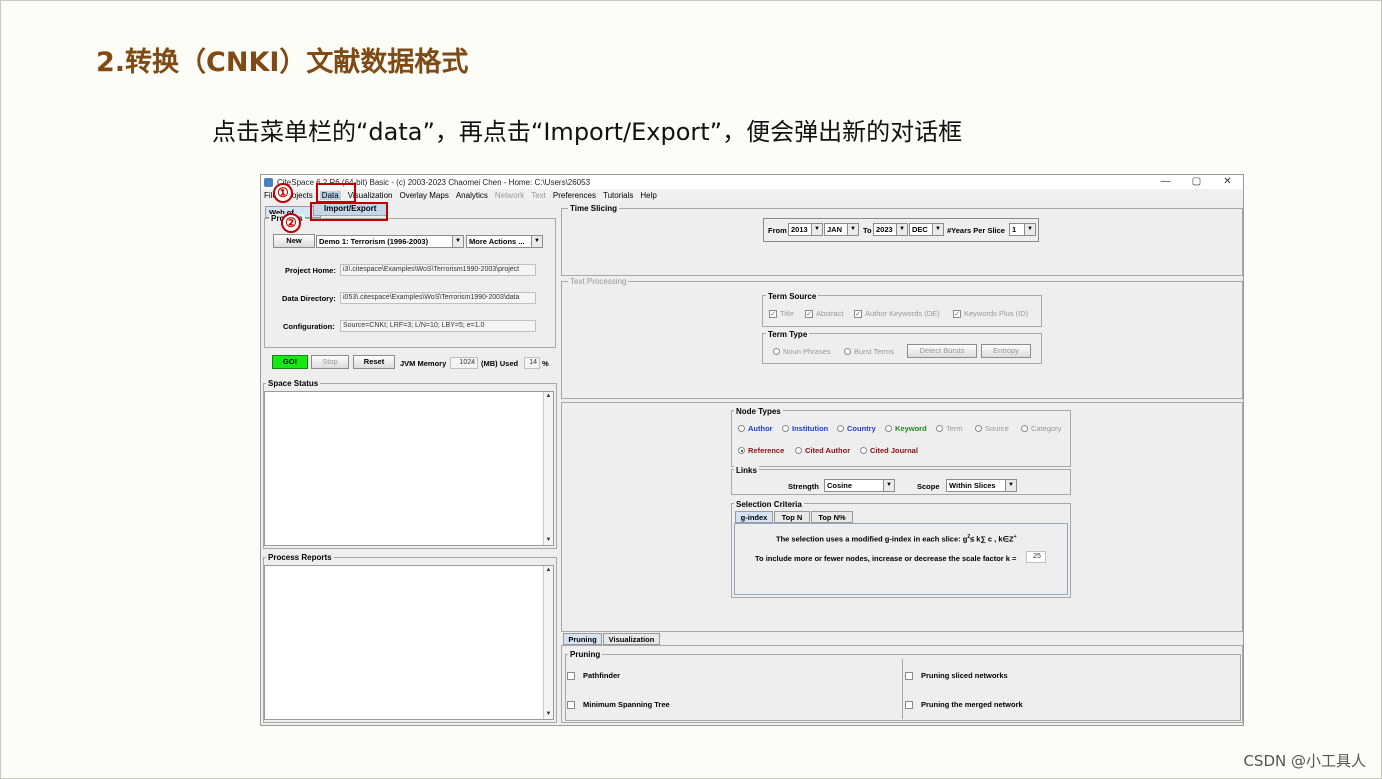 Image resolution: width=1382 pixels, height=779 pixels. I want to click on to-month-select: DEC ▼, so click(926, 229).